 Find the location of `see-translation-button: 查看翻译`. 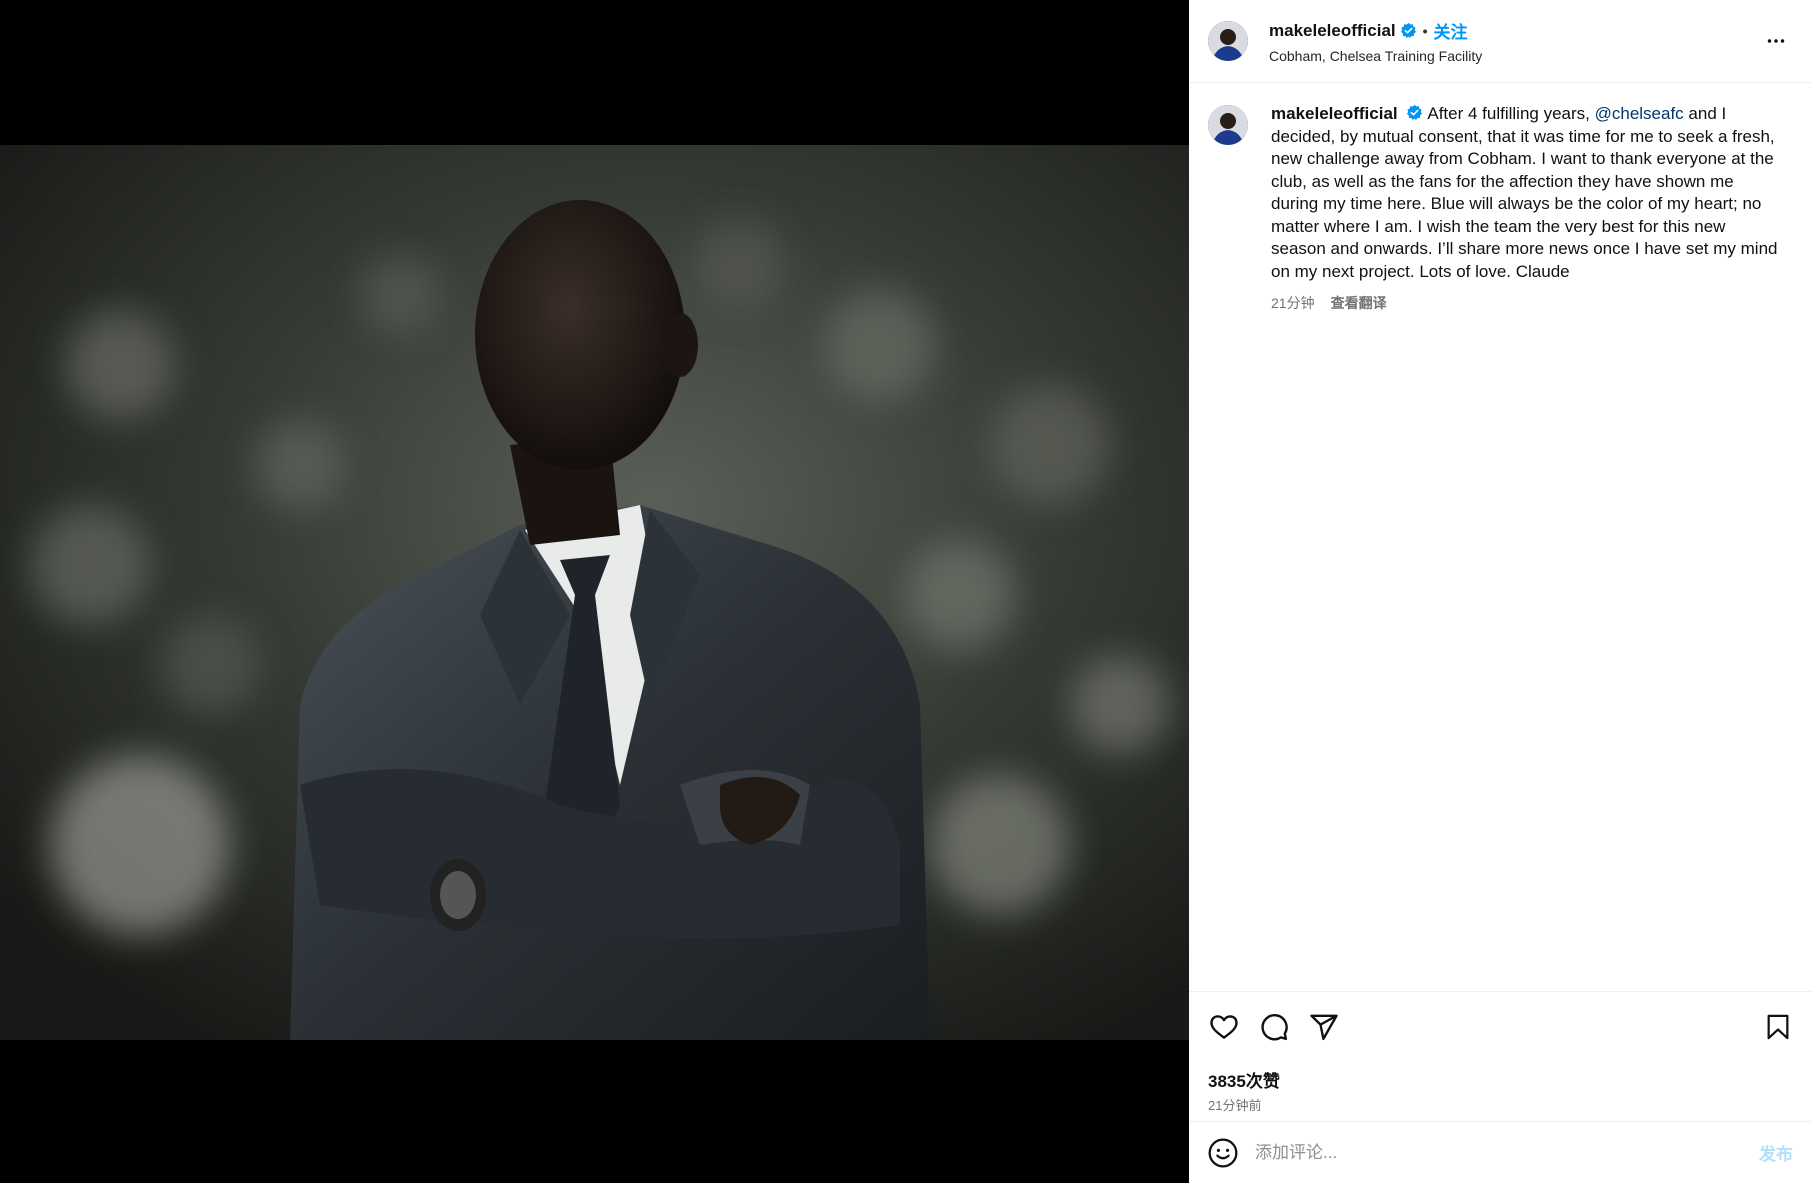

see-translation-button: 查看翻译 is located at coordinates (1359, 303).